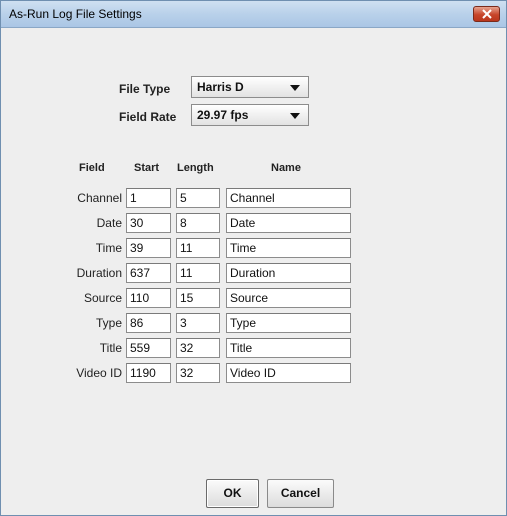 The width and height of the screenshot is (507, 516). Describe the element at coordinates (198, 323) in the screenshot. I see `length-field-type: 3` at that location.